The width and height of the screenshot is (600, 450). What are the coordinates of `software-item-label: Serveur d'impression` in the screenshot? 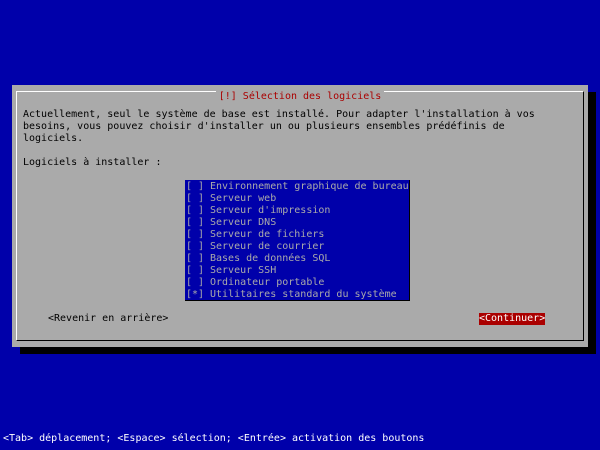 It's located at (270, 210).